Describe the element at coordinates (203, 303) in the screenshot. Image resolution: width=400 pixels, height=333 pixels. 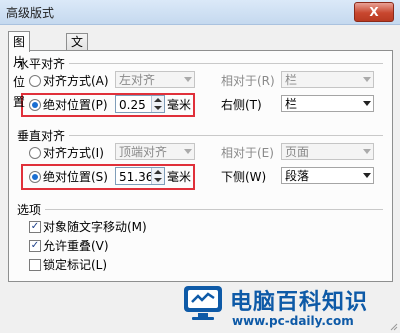
I see `watermark-logo-icon` at that location.